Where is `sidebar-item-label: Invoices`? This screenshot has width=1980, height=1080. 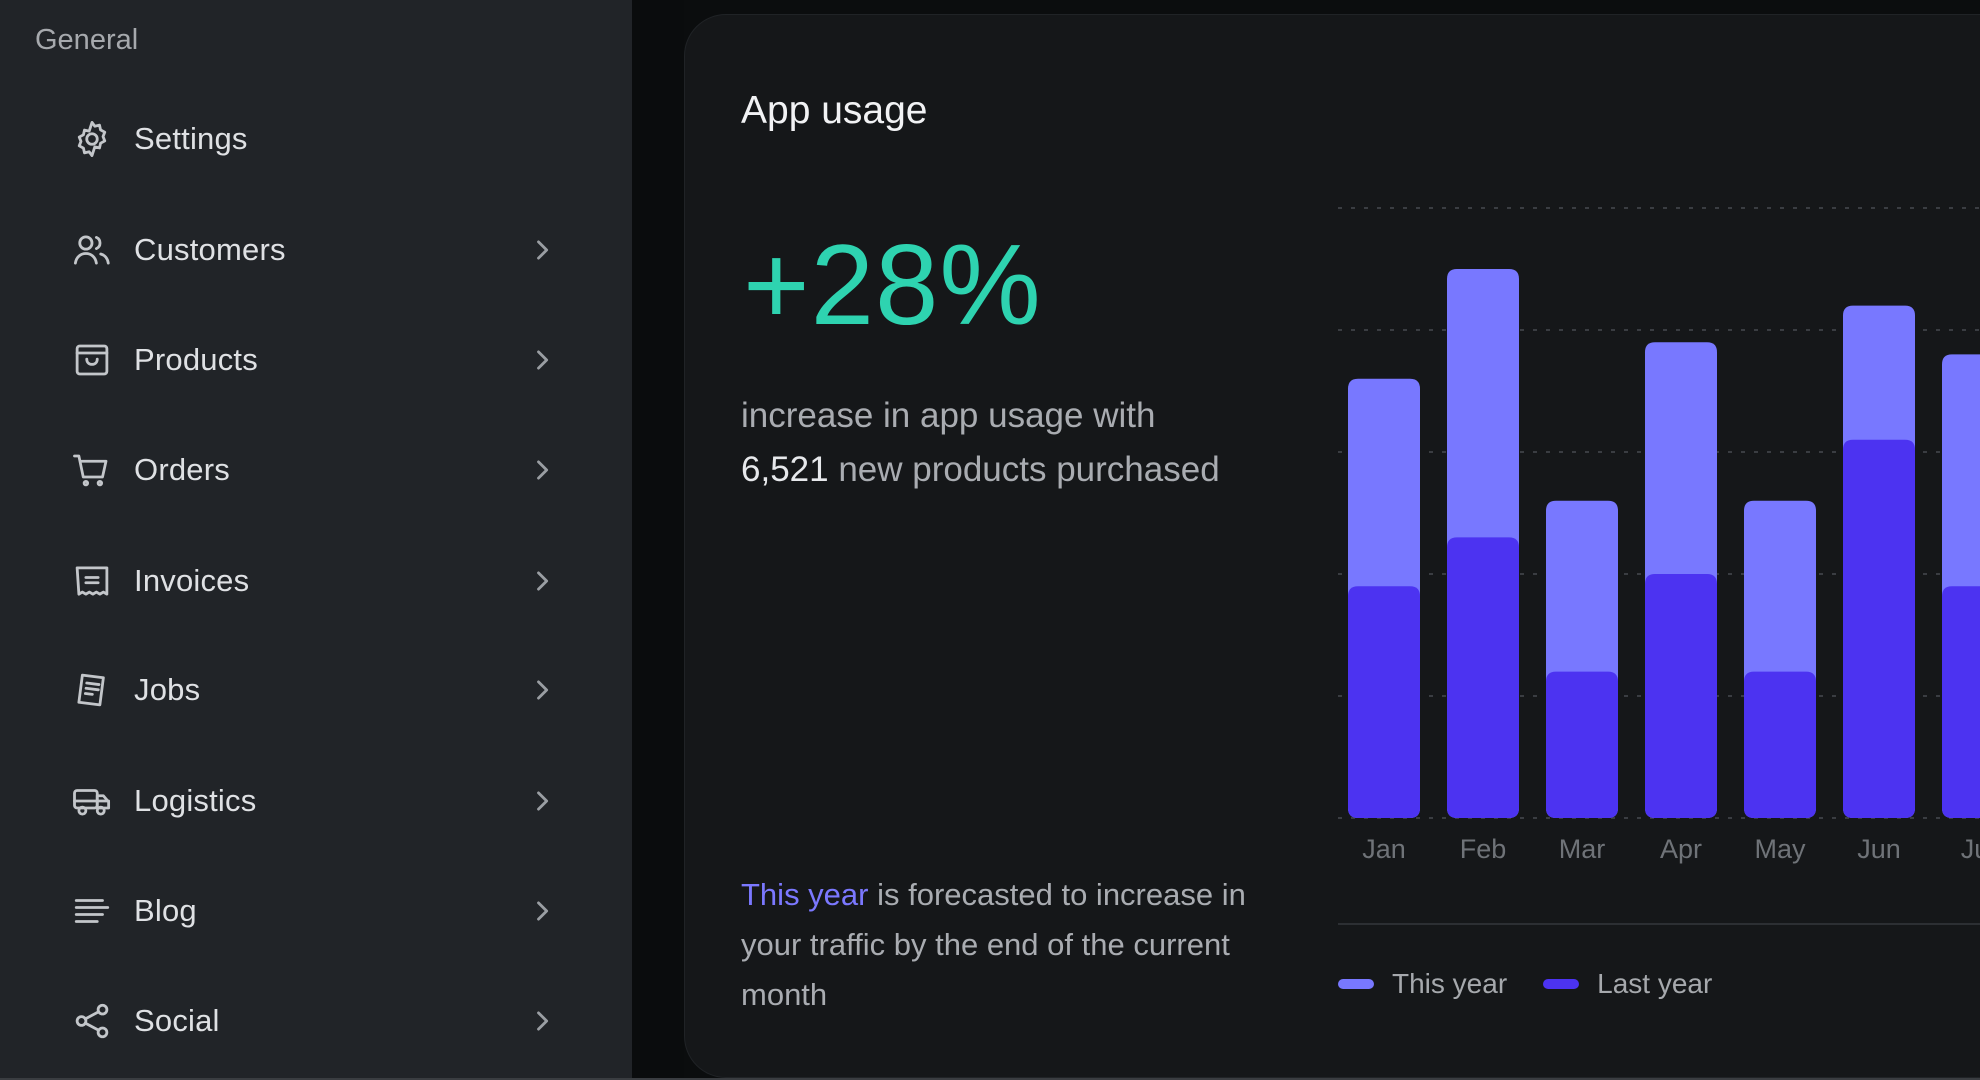 sidebar-item-label: Invoices is located at coordinates (192, 580).